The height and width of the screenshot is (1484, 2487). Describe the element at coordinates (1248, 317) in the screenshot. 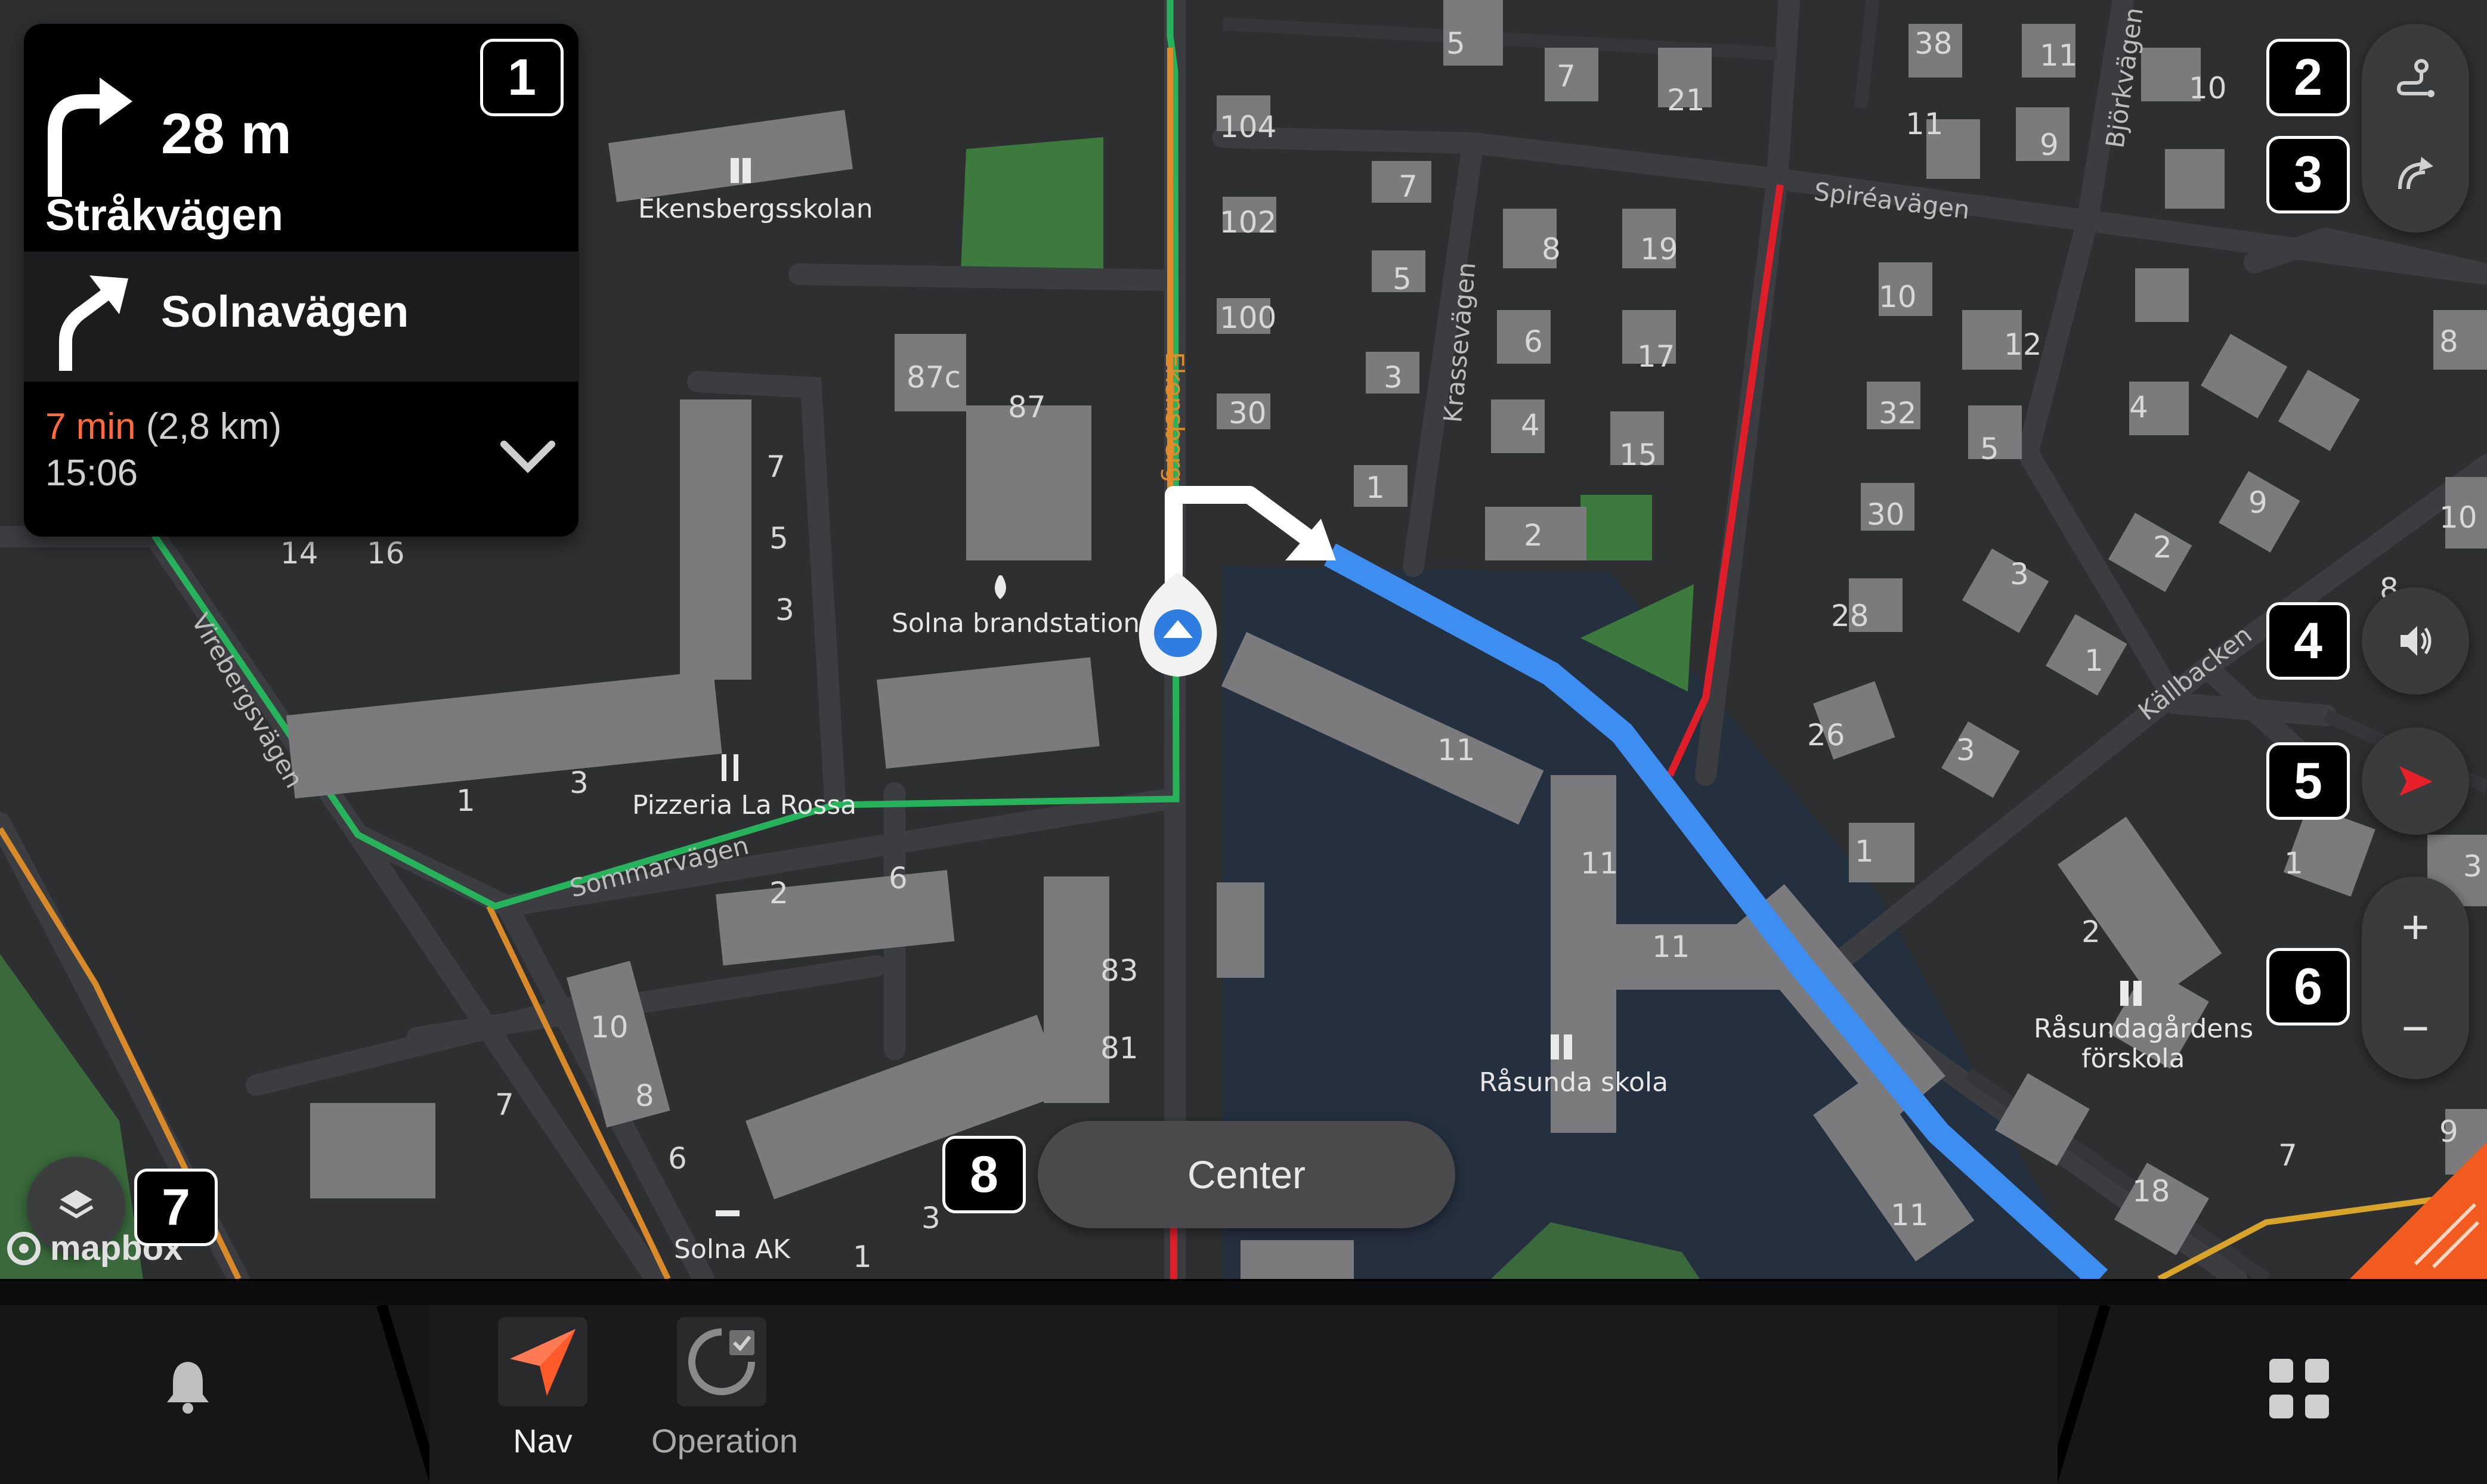

I see `house-number: 100` at that location.